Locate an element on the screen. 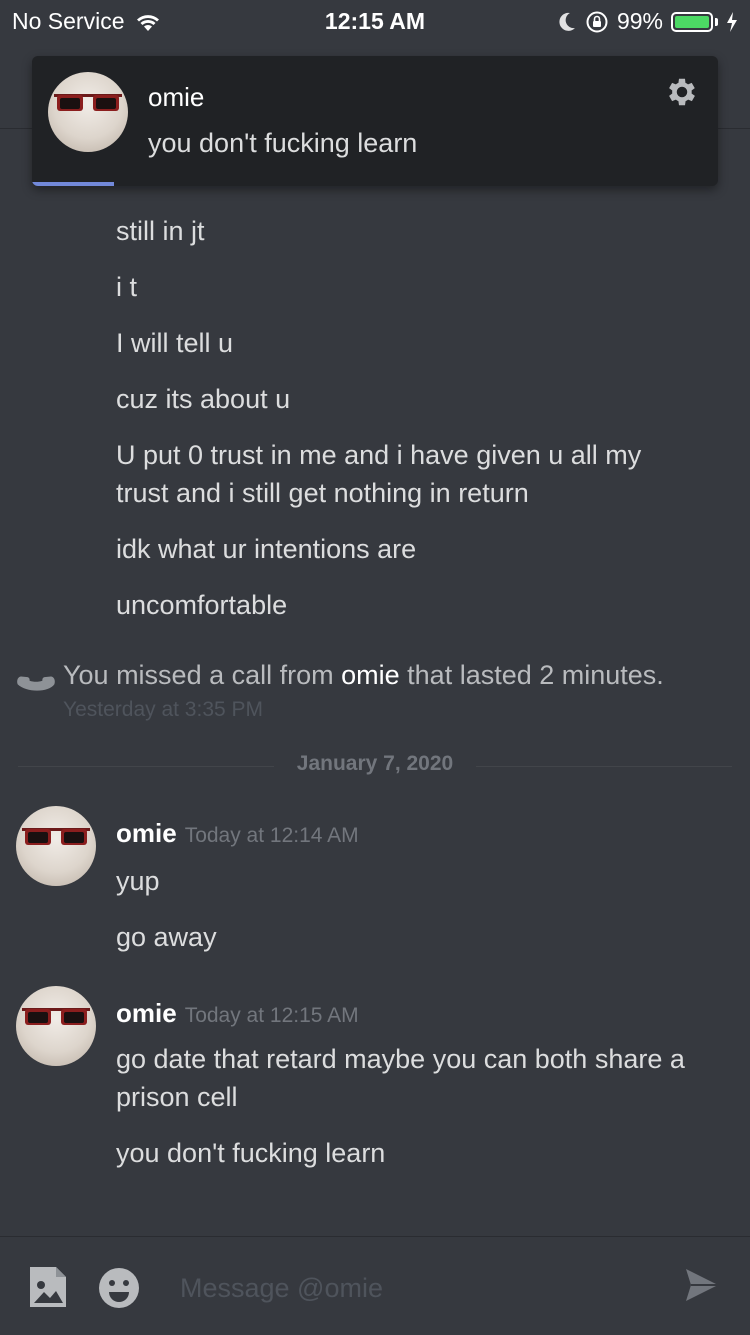  message-line: trust and i still get nothing in return is located at coordinates (322, 493).